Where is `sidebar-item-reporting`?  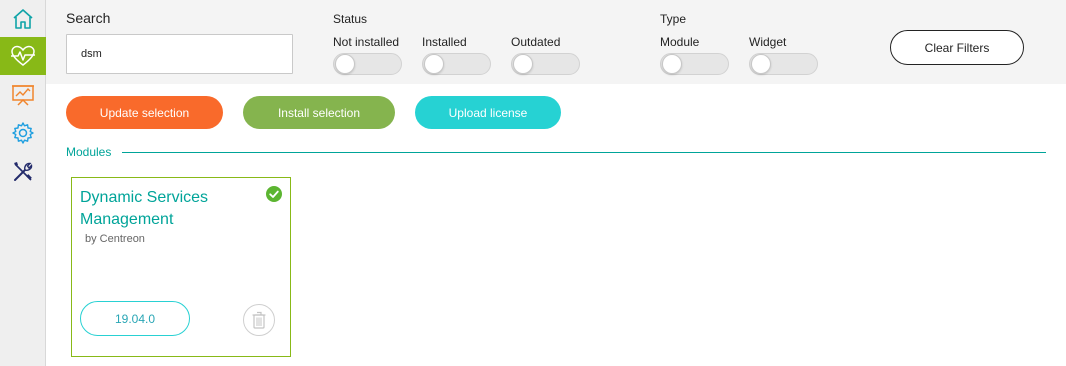
sidebar-item-reporting is located at coordinates (23, 95).